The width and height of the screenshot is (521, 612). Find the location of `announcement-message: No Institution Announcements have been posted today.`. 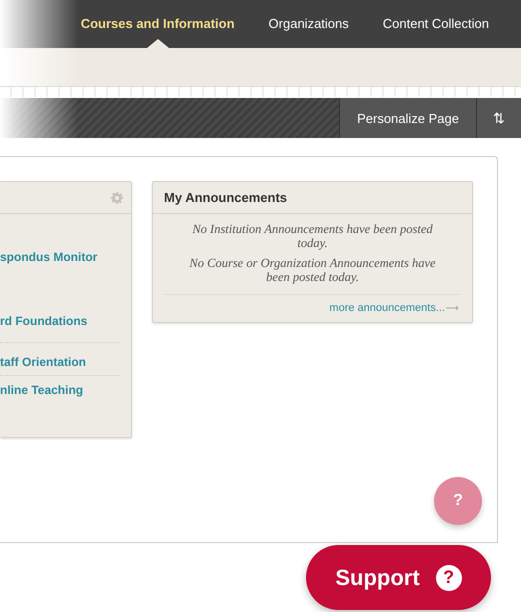

announcement-message: No Institution Announcements have been posted today. is located at coordinates (312, 236).